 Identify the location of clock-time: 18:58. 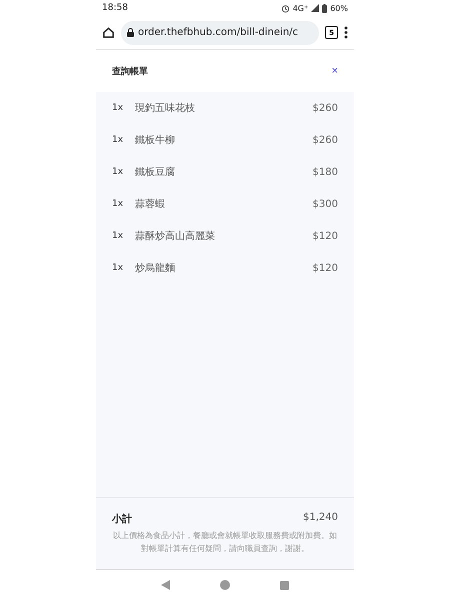
(115, 8).